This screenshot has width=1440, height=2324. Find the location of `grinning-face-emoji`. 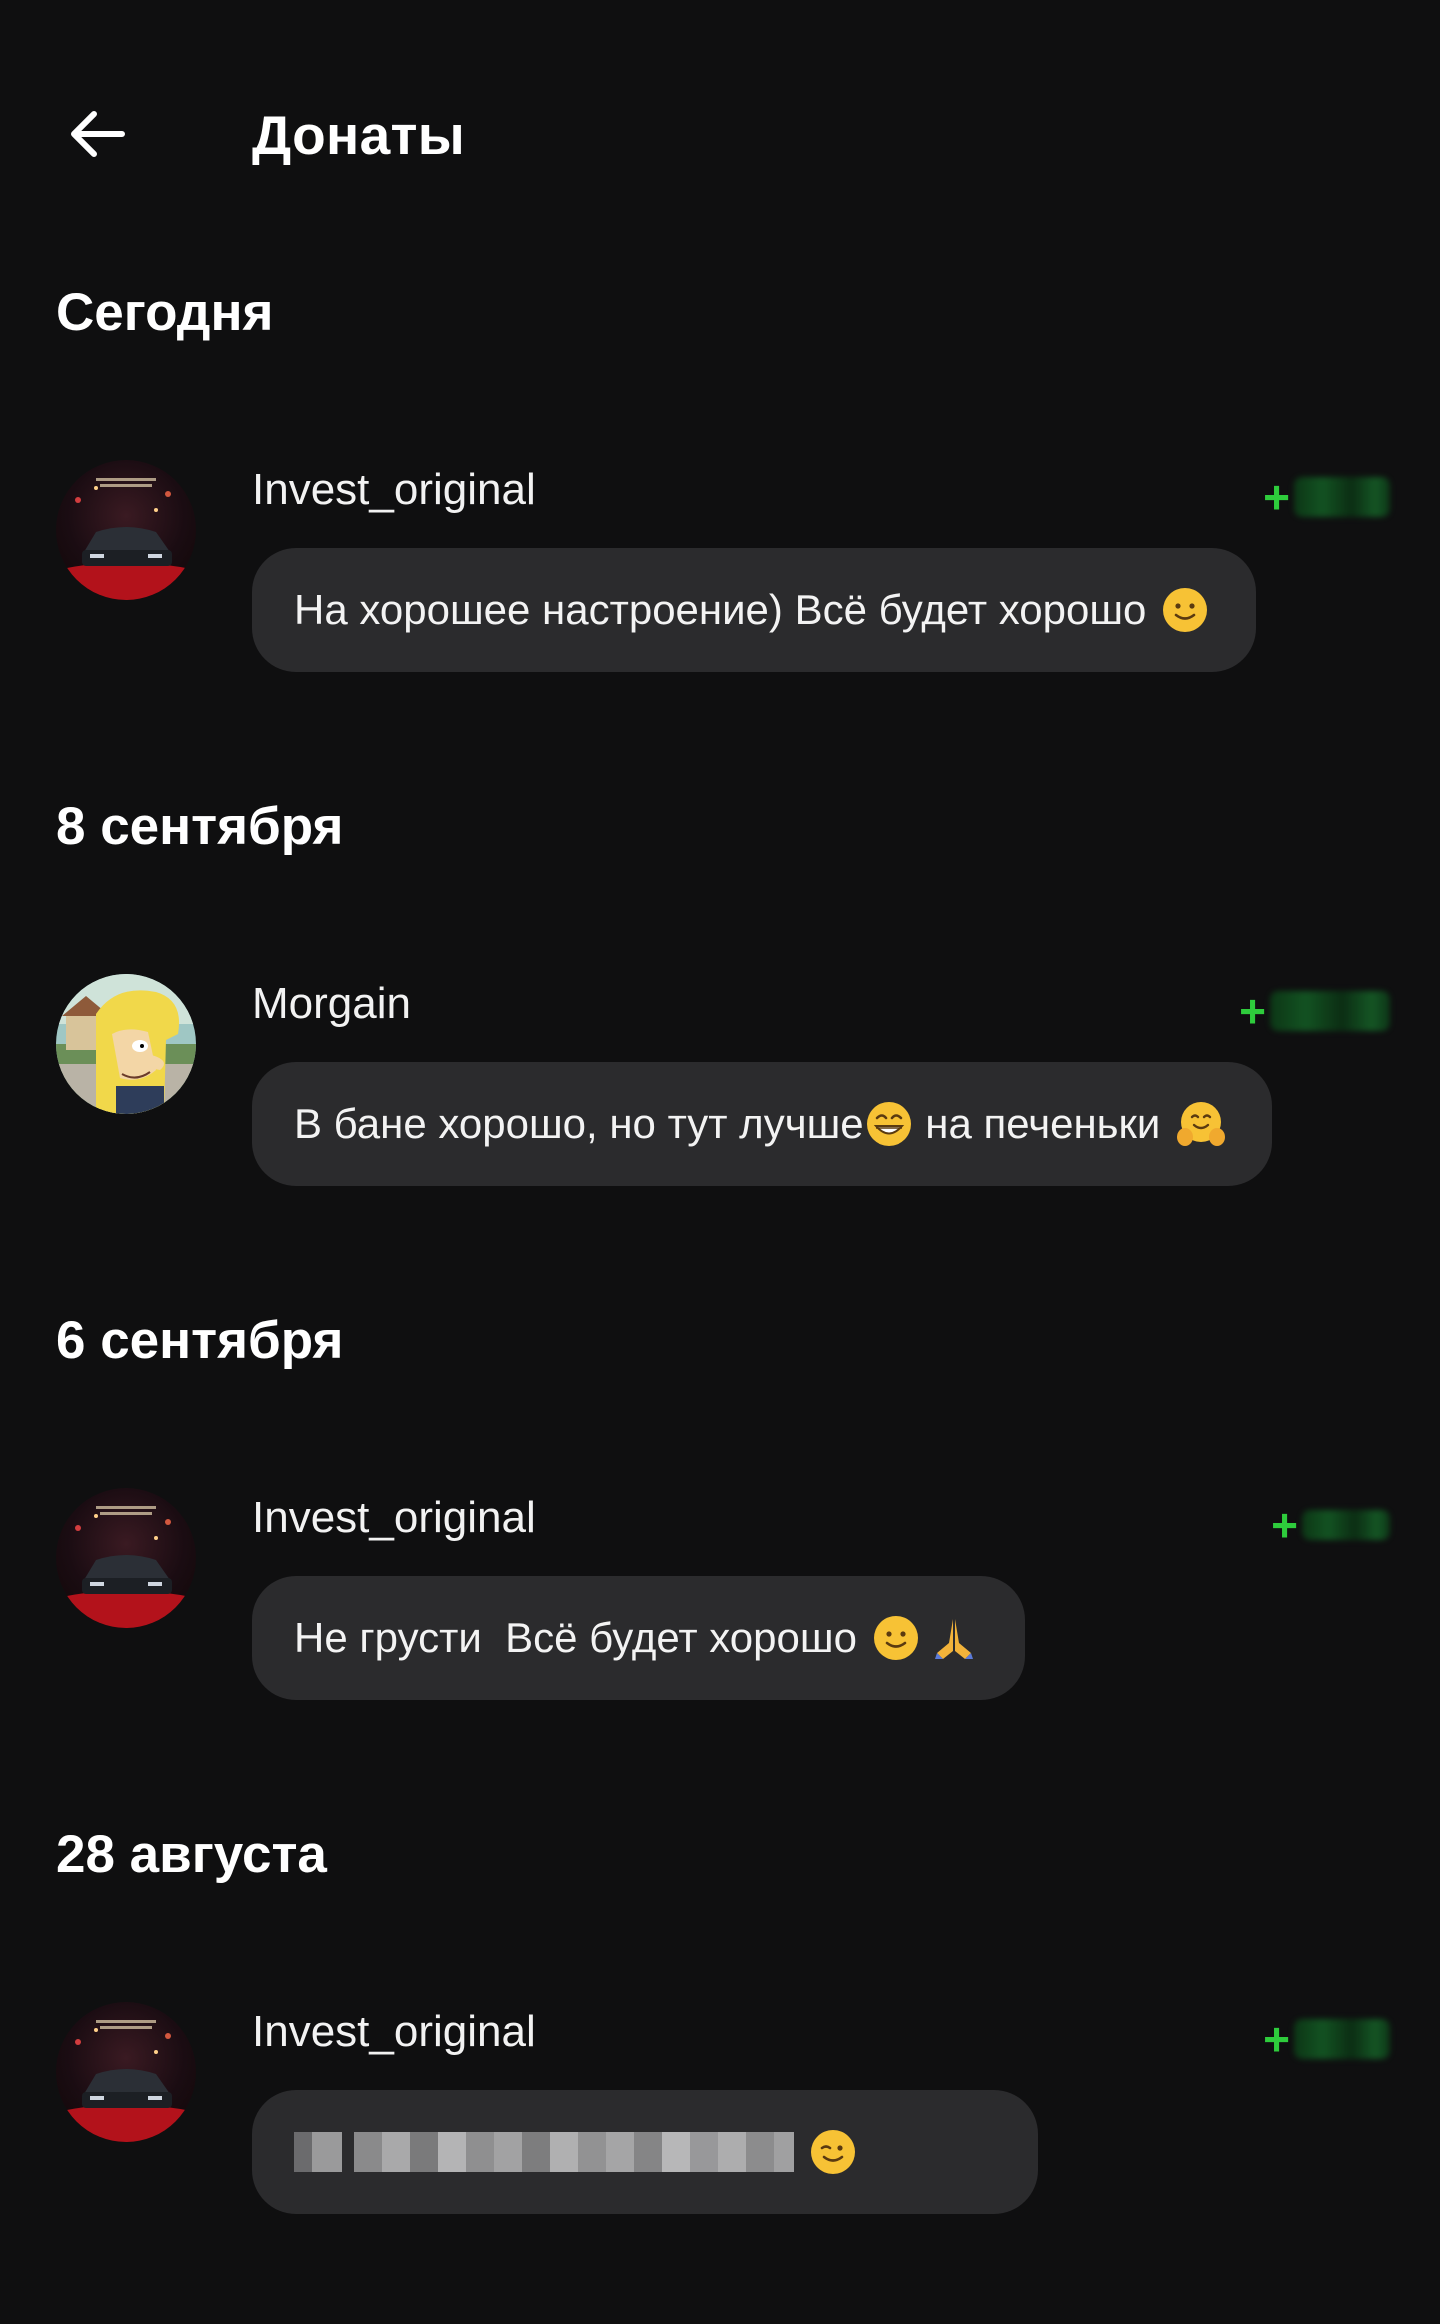

grinning-face-emoji is located at coordinates (888, 1124).